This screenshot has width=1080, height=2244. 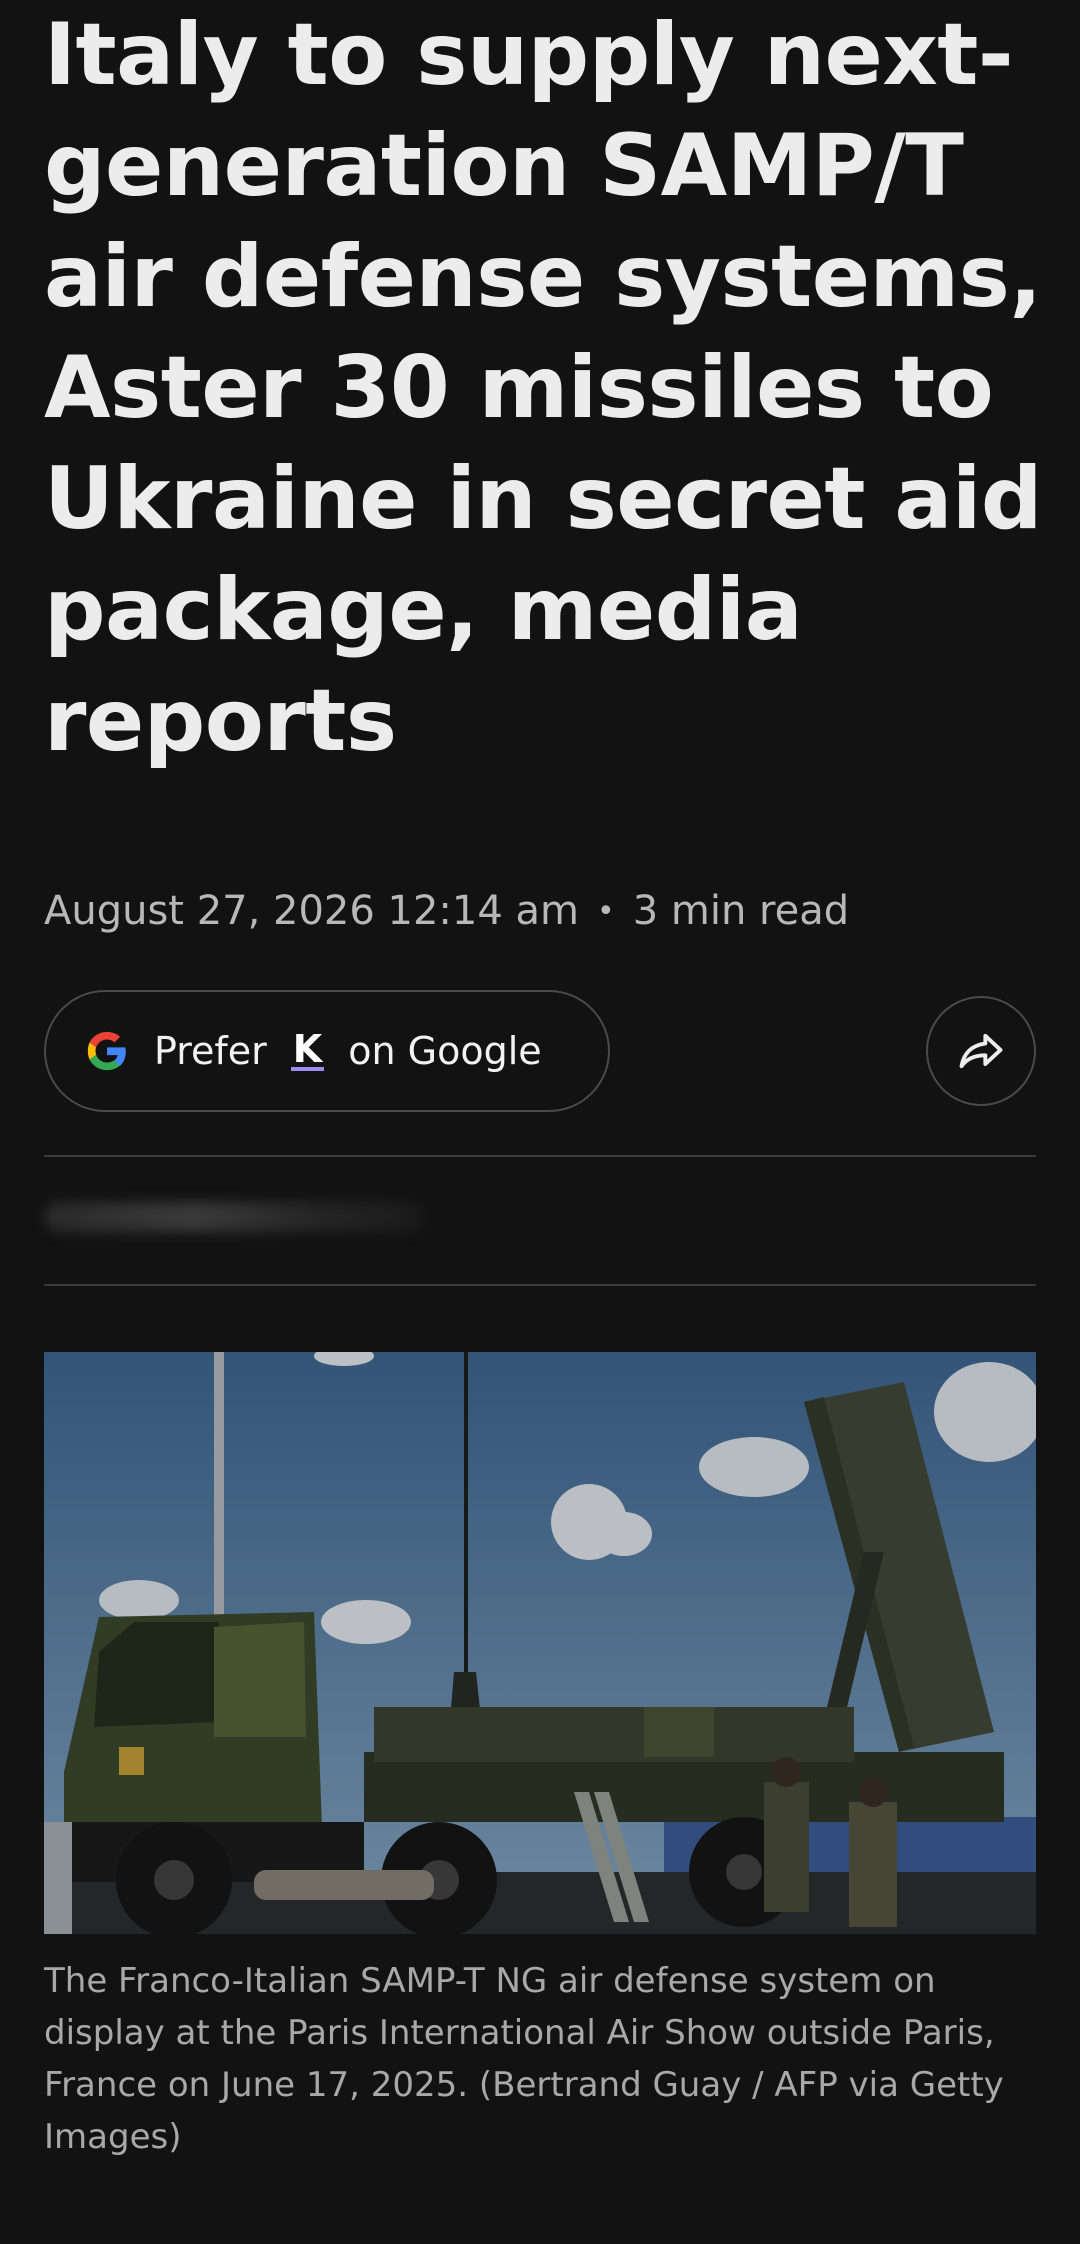 I want to click on brand-k-logo: K, so click(x=307, y=1049).